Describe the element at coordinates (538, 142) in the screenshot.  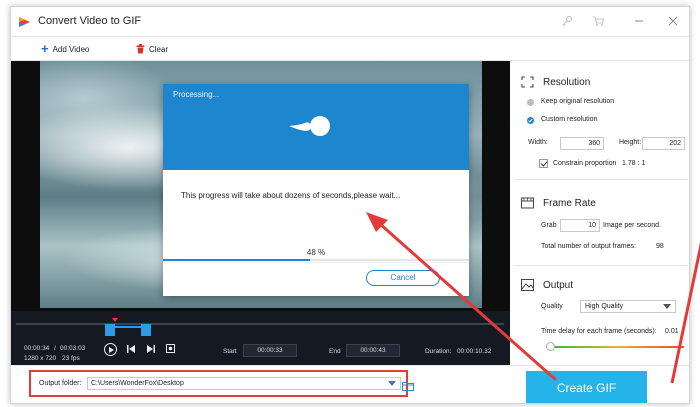
I see `width-label: Width:` at that location.